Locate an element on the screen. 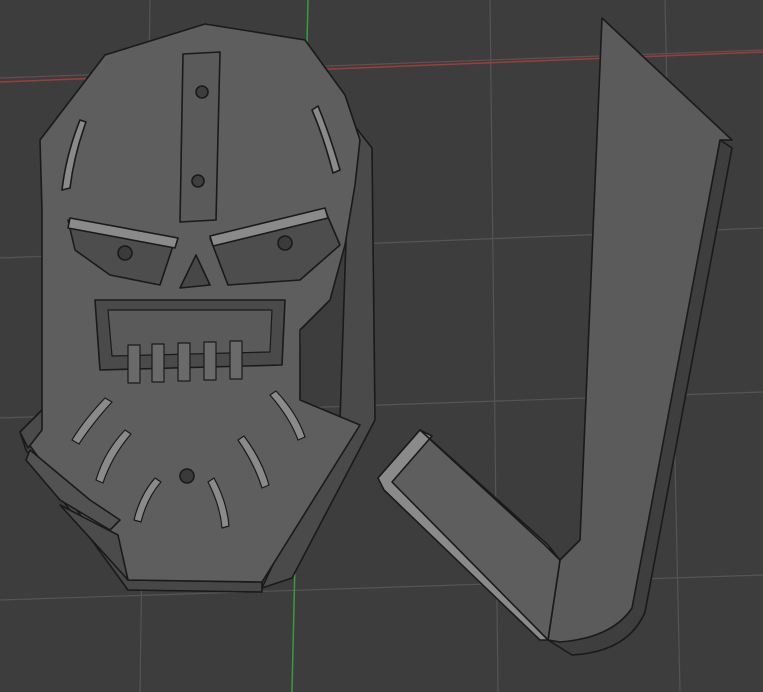  forehead-slot is located at coordinates (200, 137).